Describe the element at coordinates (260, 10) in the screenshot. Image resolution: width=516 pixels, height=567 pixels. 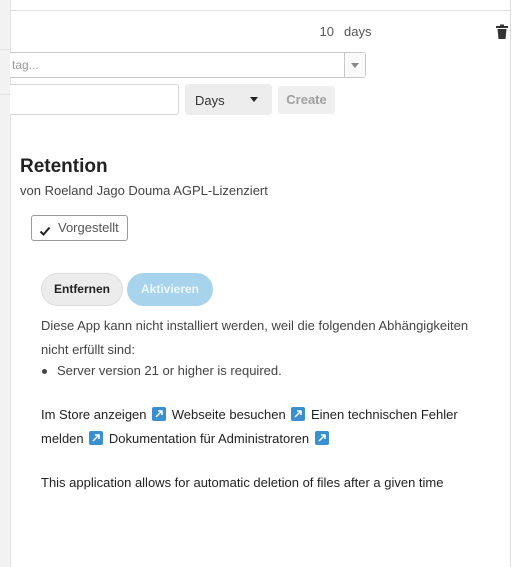
I see `table-divider` at that location.